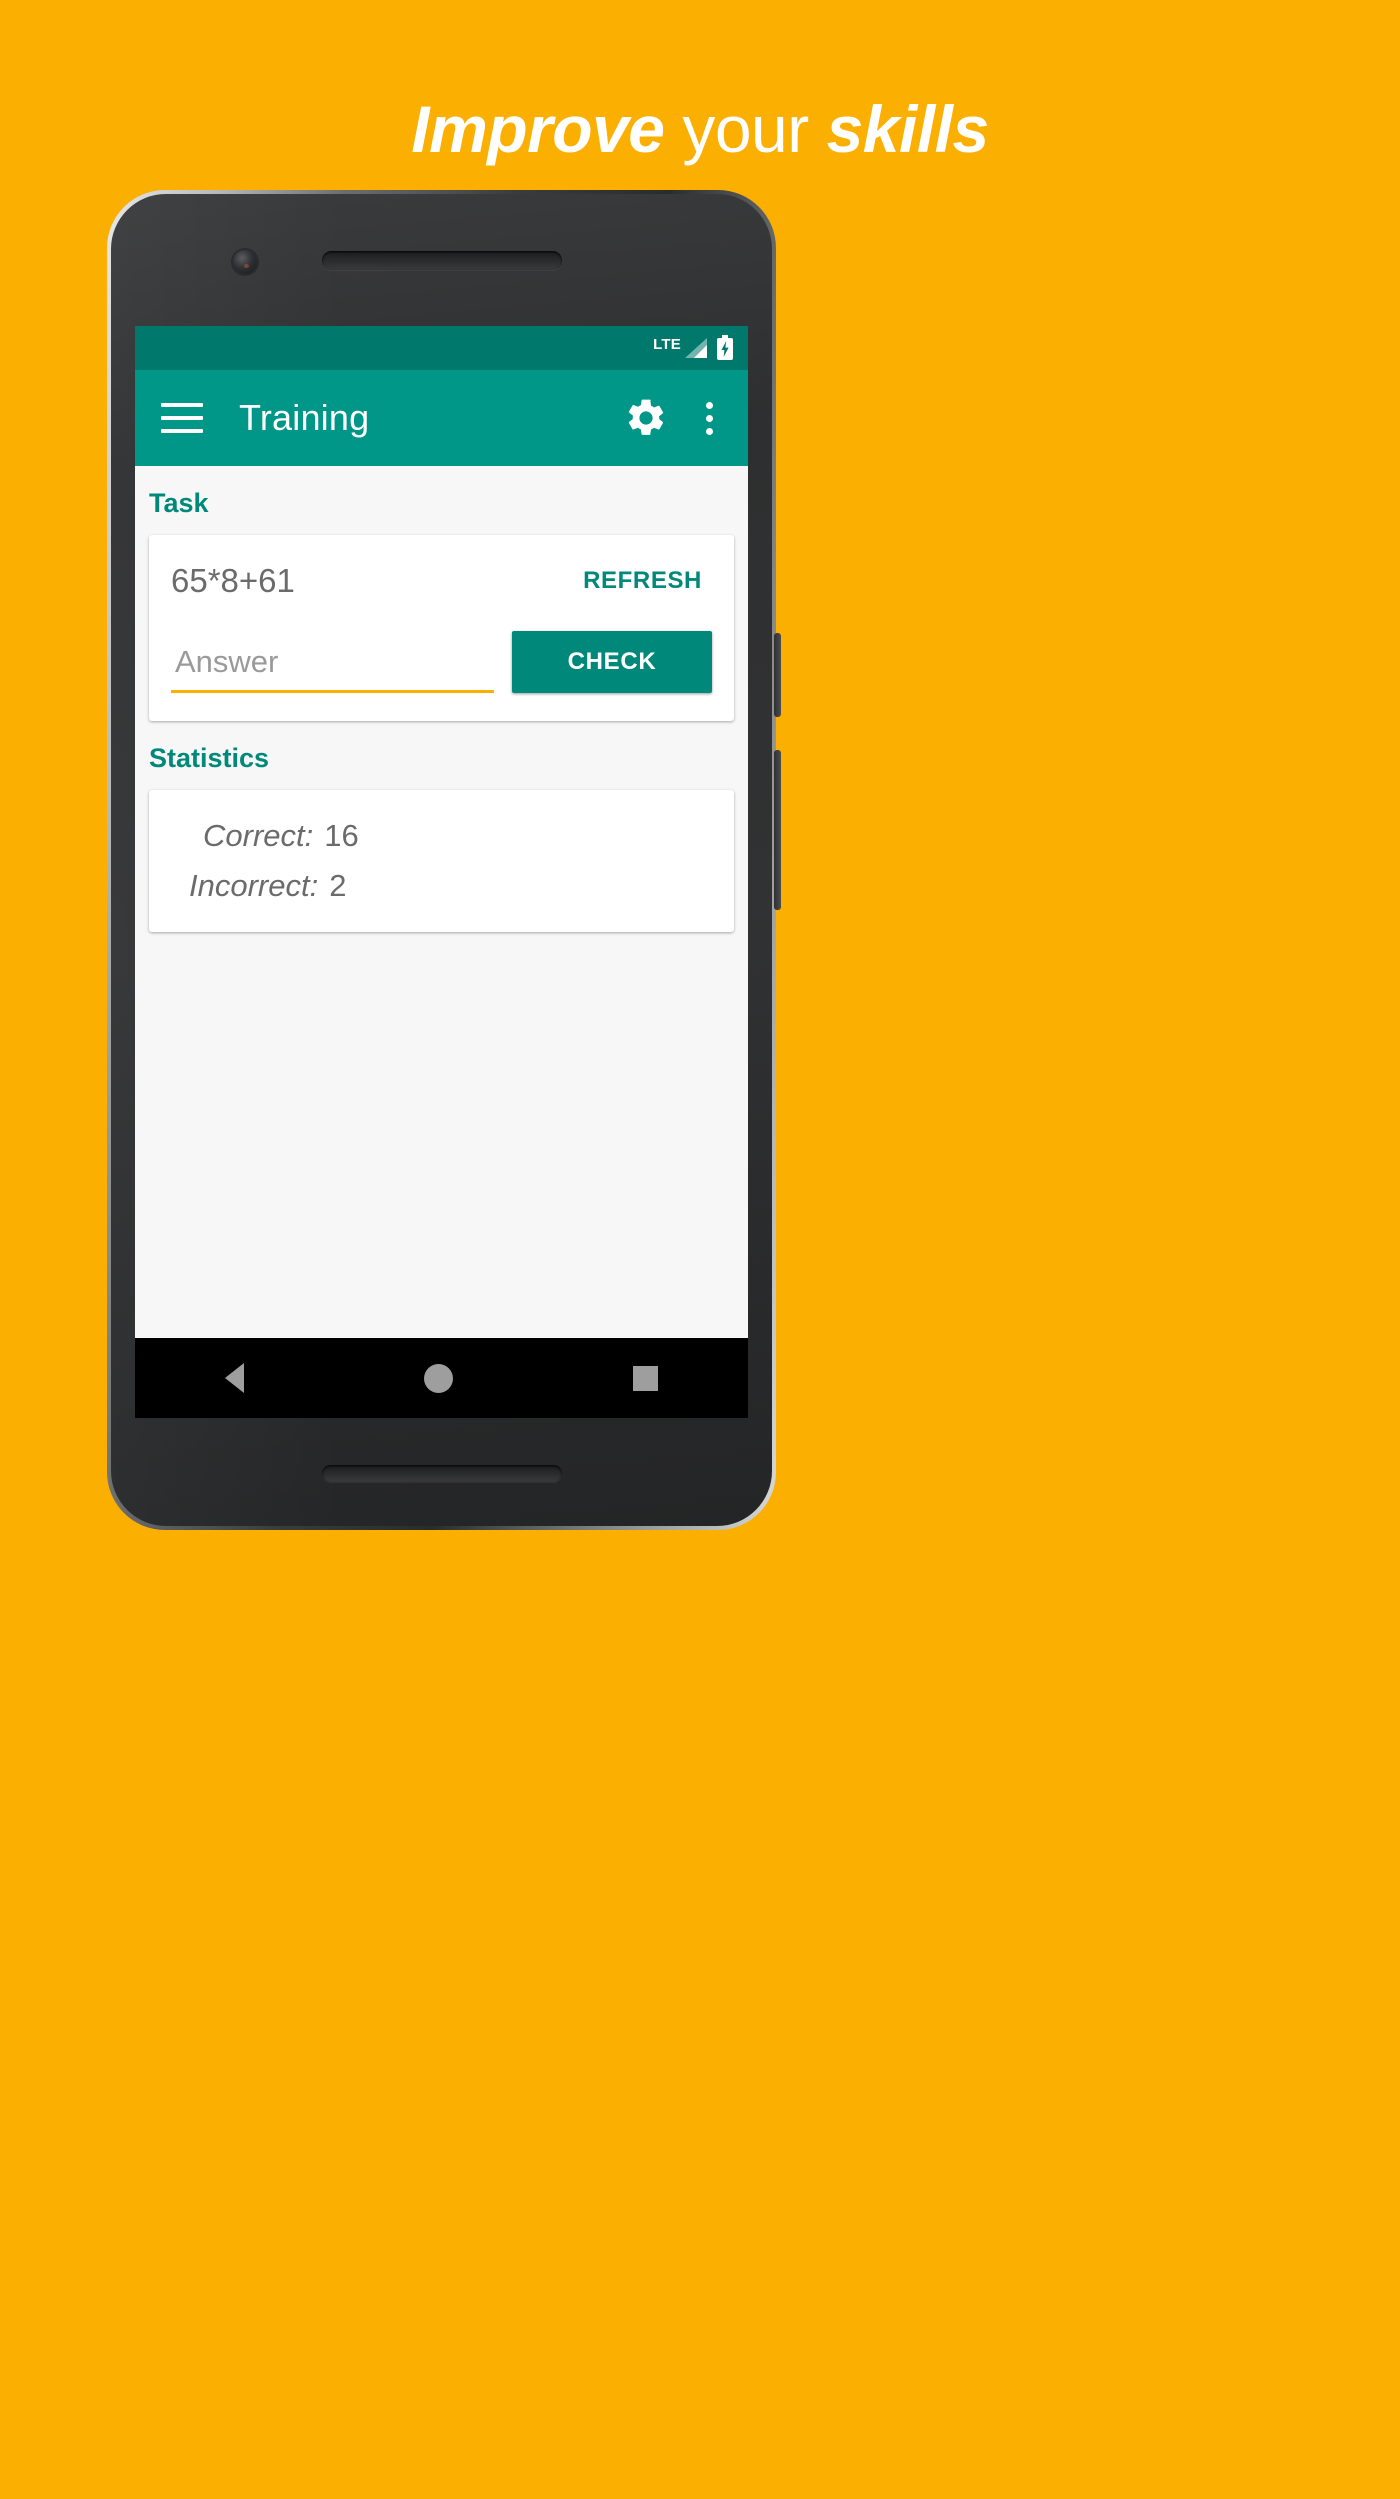 Image resolution: width=1400 pixels, height=2499 pixels. What do you see at coordinates (441, 418) in the screenshot?
I see `app-bar: Training` at bounding box center [441, 418].